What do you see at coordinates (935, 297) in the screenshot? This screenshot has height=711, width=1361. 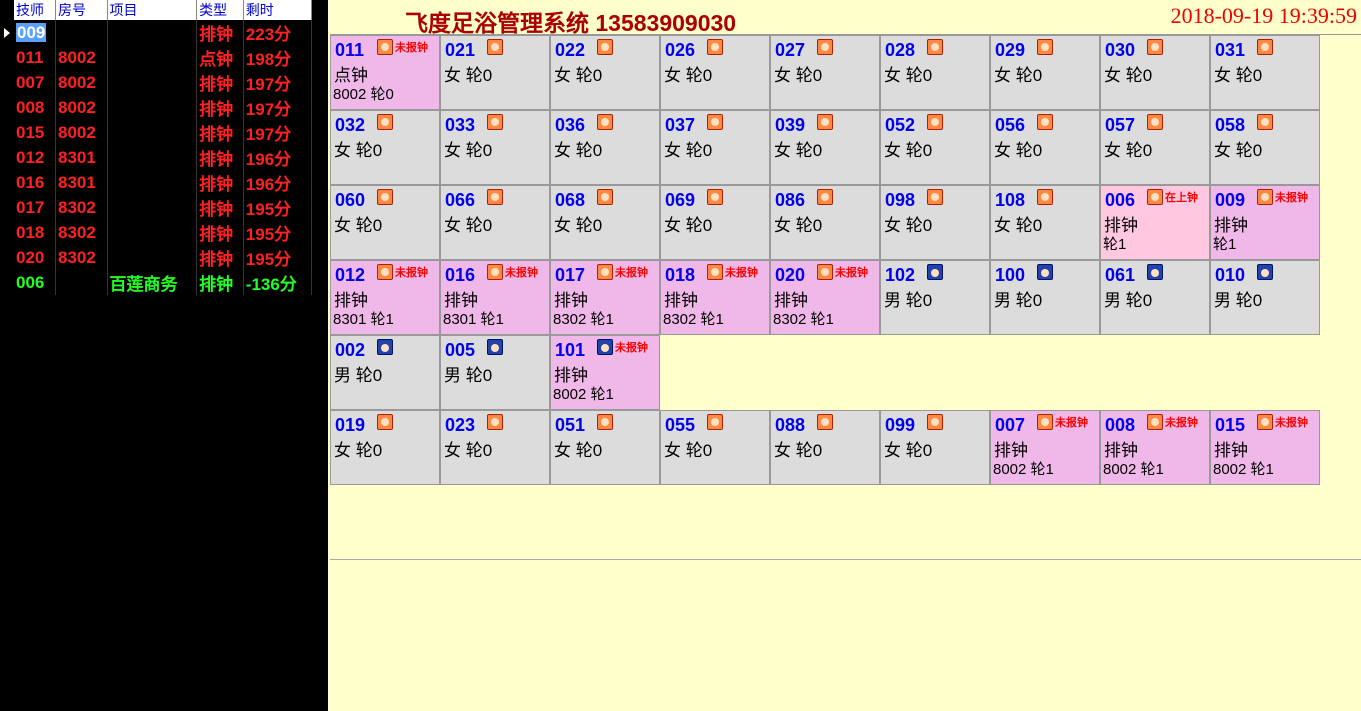 I see `technician-card: 102 男 轮0` at bounding box center [935, 297].